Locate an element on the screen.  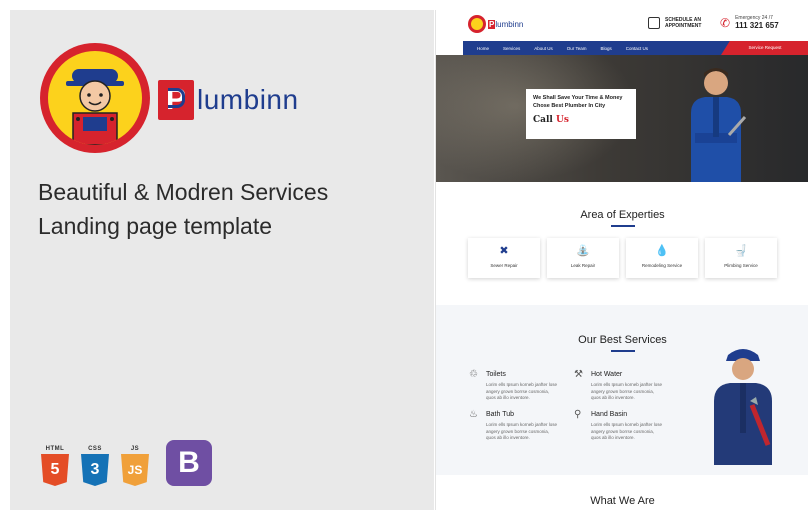
brand-name: lumbinn is located at coordinates (248, 99).